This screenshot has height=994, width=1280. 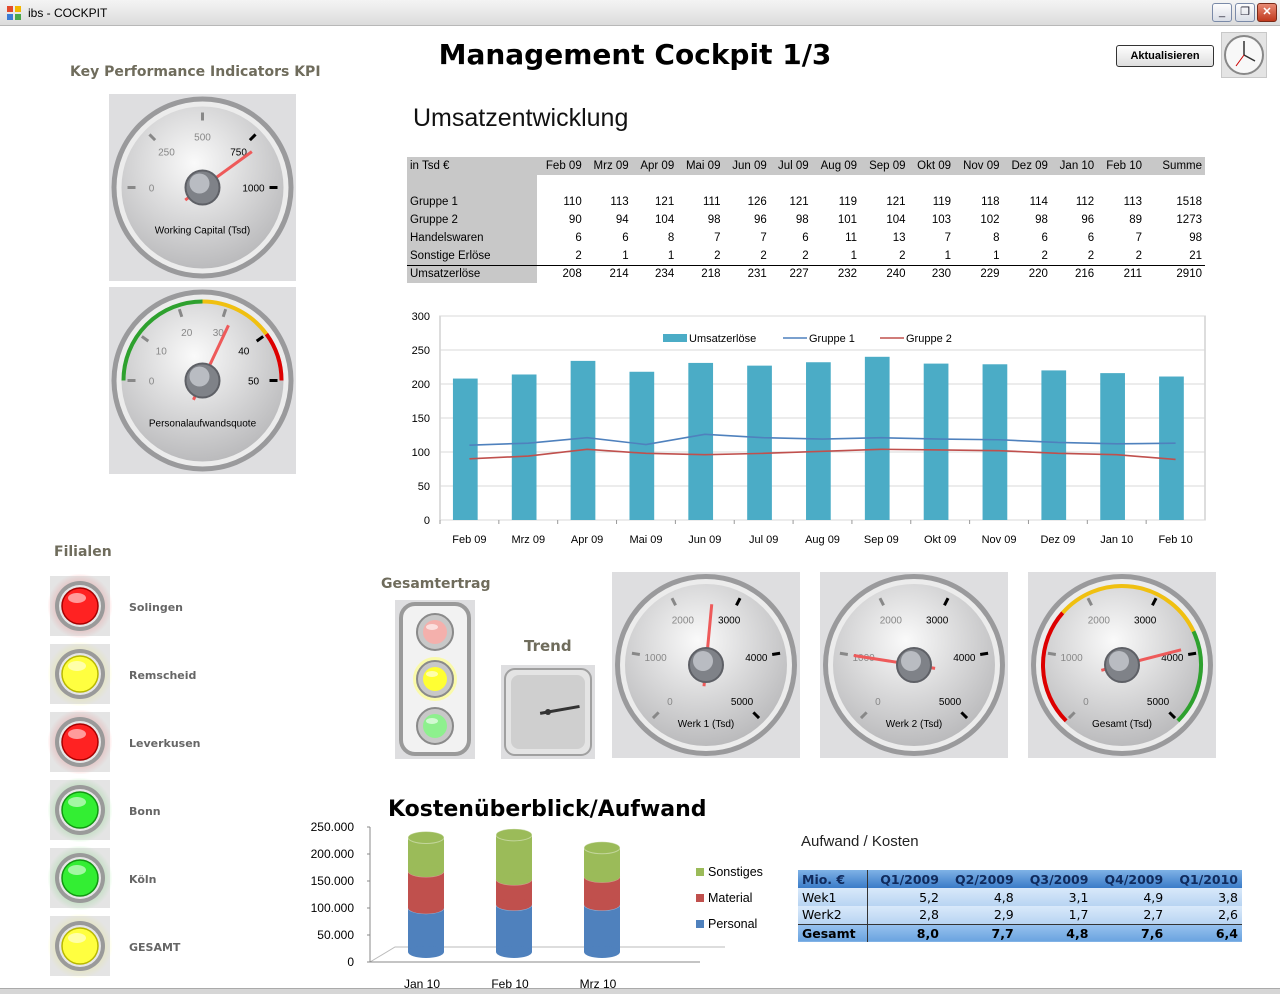 I want to click on minimize-icon: _, so click(x=1222, y=12).